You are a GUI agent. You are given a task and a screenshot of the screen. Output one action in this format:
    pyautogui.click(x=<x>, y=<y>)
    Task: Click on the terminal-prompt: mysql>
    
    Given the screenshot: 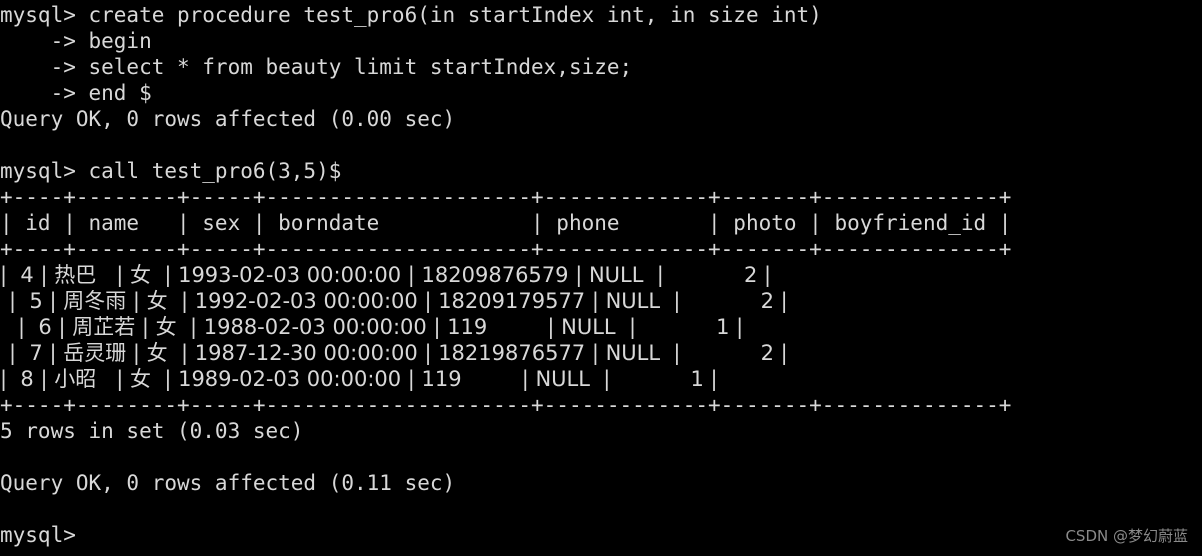 What is the action you would take?
    pyautogui.click(x=505, y=535)
    